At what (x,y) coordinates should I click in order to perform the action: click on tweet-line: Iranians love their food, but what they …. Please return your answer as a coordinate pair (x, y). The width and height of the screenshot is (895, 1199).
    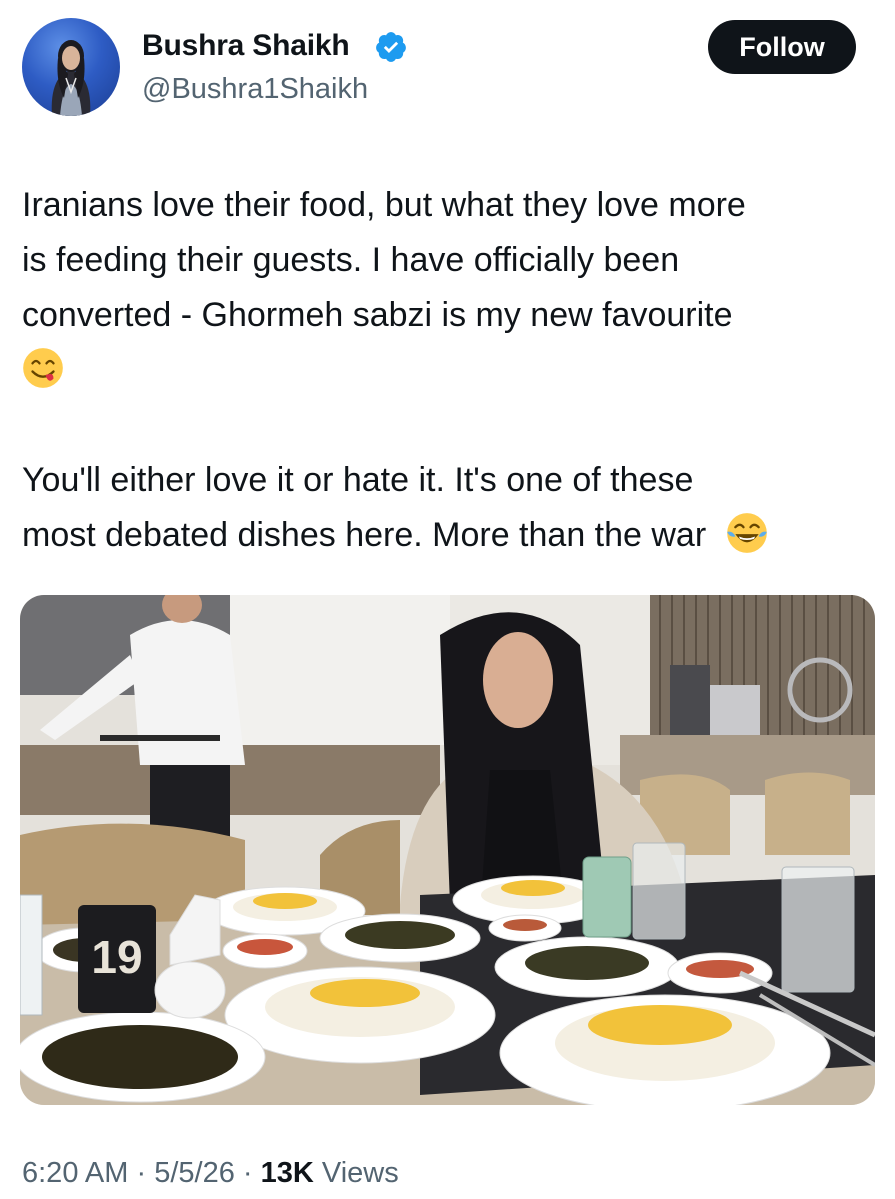
    Looking at the image, I should click on (384, 205).